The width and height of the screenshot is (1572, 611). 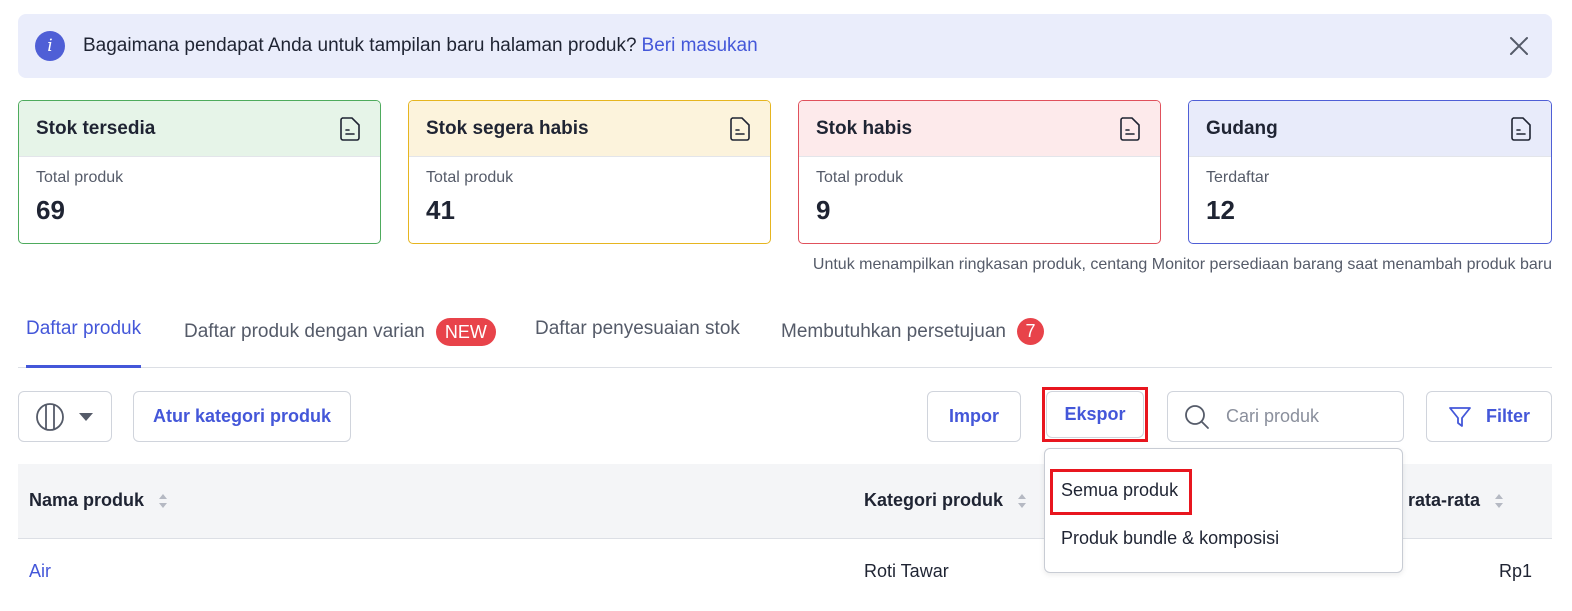 I want to click on card-title: Stok tersedia, so click(x=96, y=128).